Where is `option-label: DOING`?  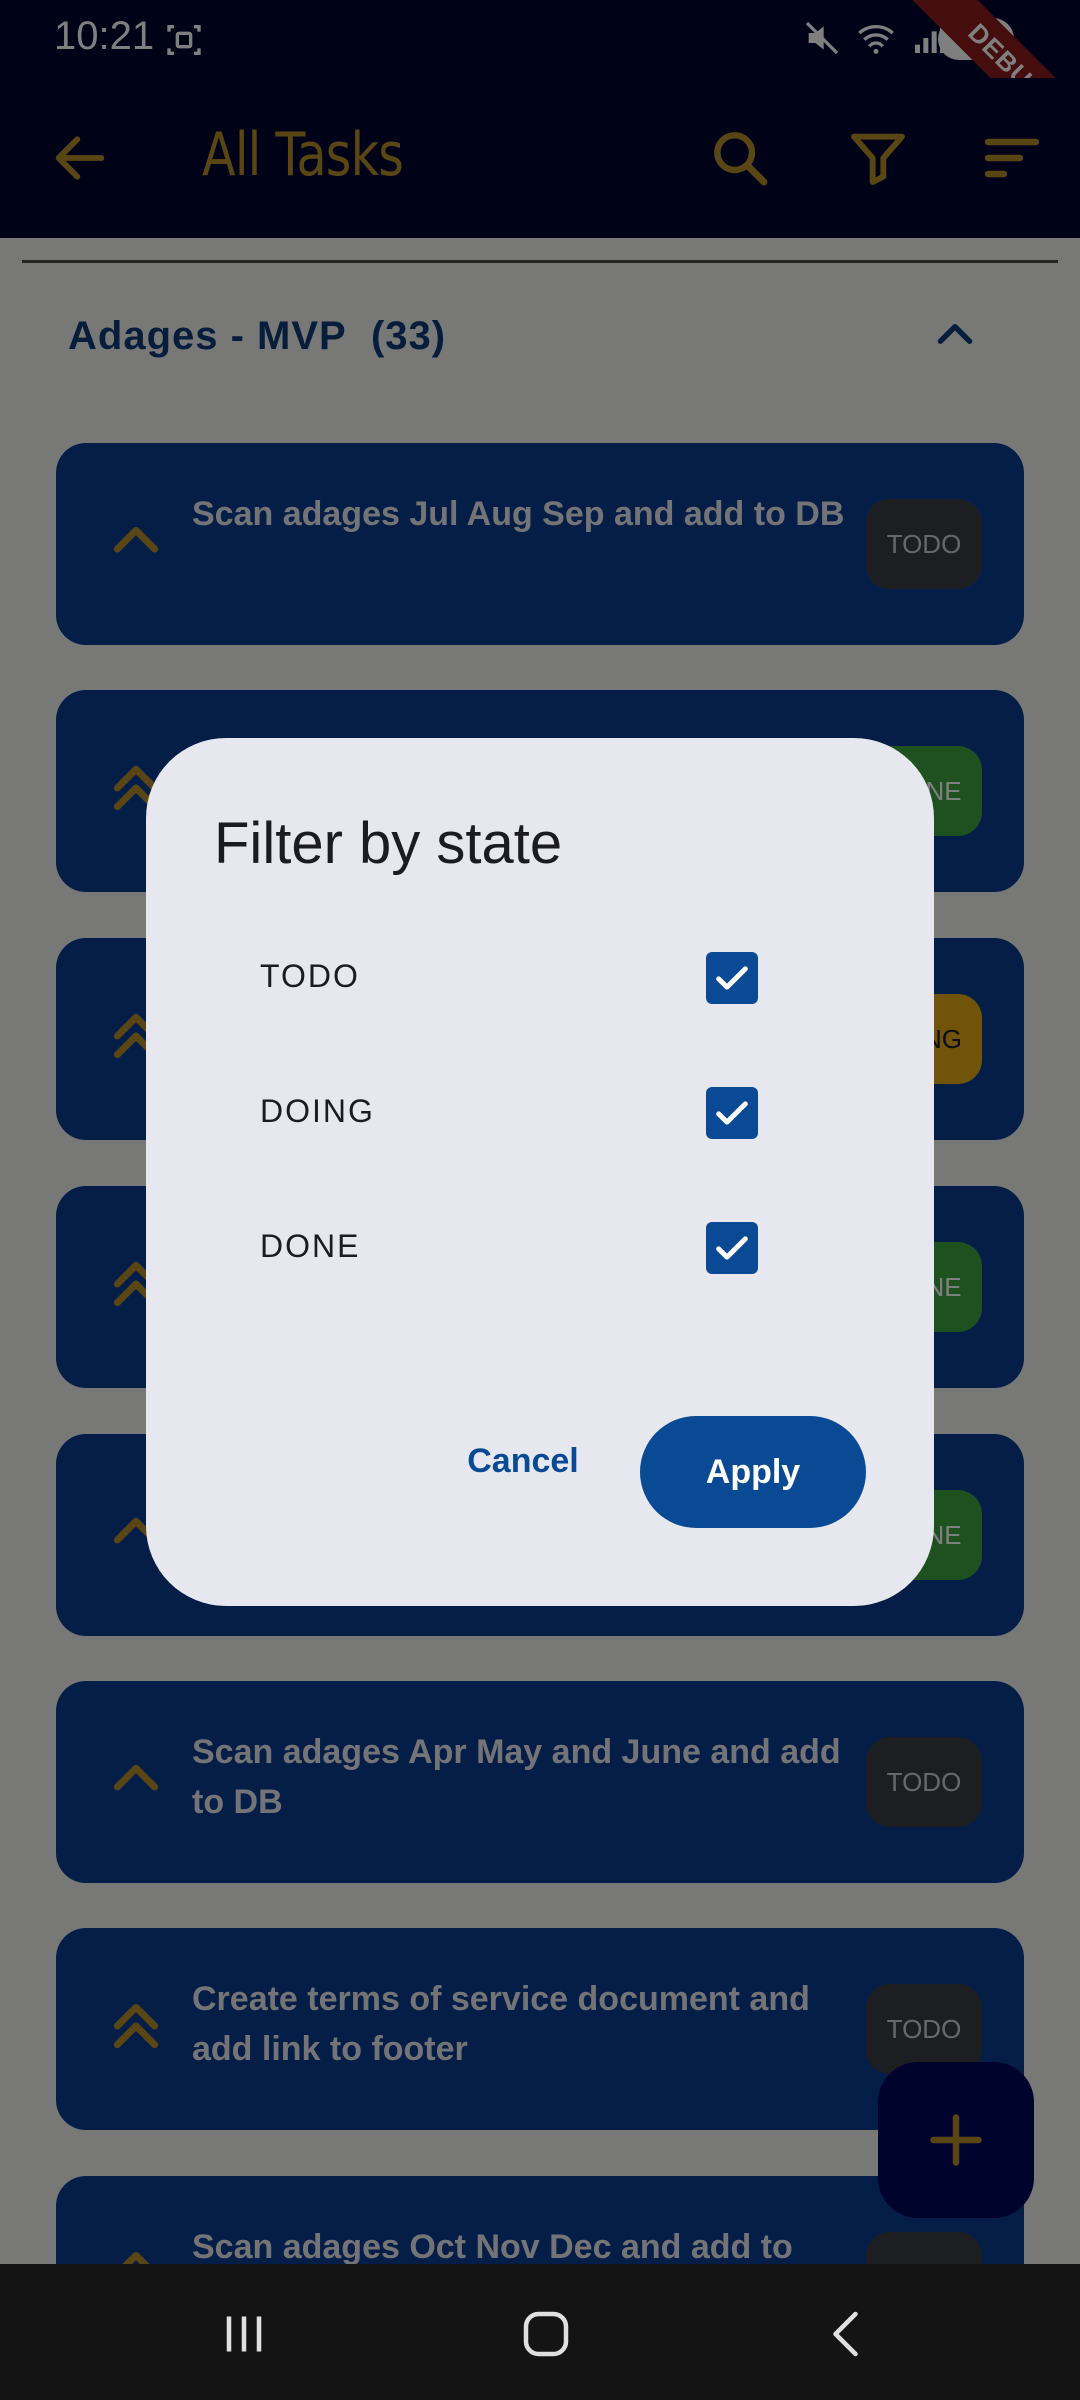 option-label: DOING is located at coordinates (317, 1111).